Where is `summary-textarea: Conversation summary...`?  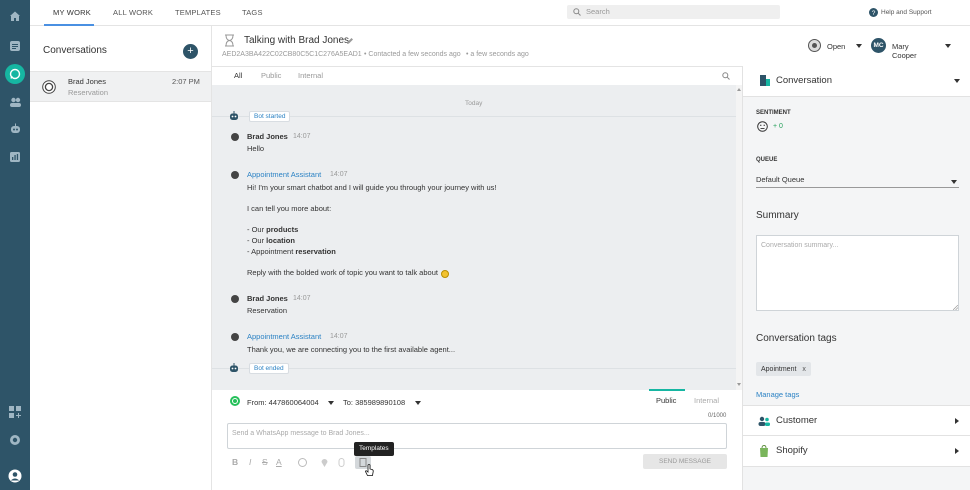
summary-textarea: Conversation summary... is located at coordinates (857, 273).